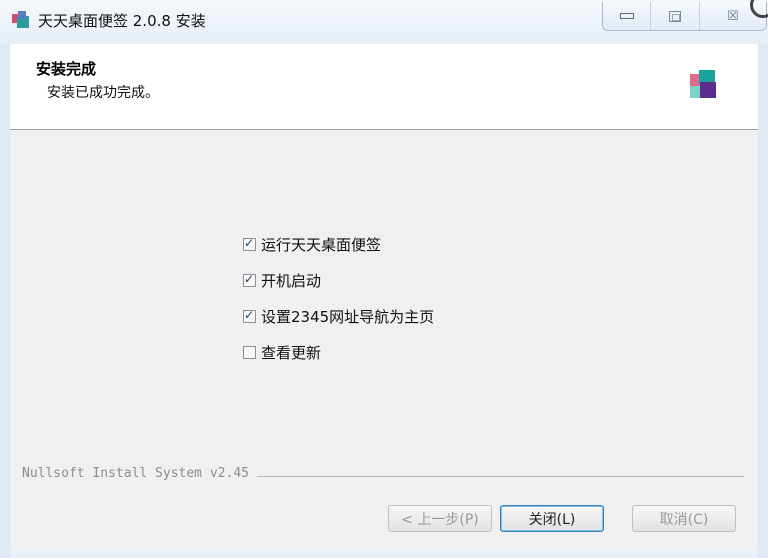 The height and width of the screenshot is (558, 768). I want to click on cancel-button: 取消(C), so click(684, 518).